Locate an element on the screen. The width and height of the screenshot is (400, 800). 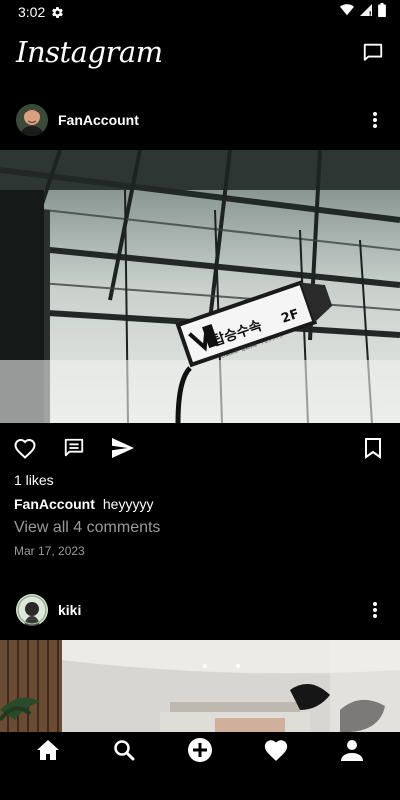
home-icon is located at coordinates (48, 750).